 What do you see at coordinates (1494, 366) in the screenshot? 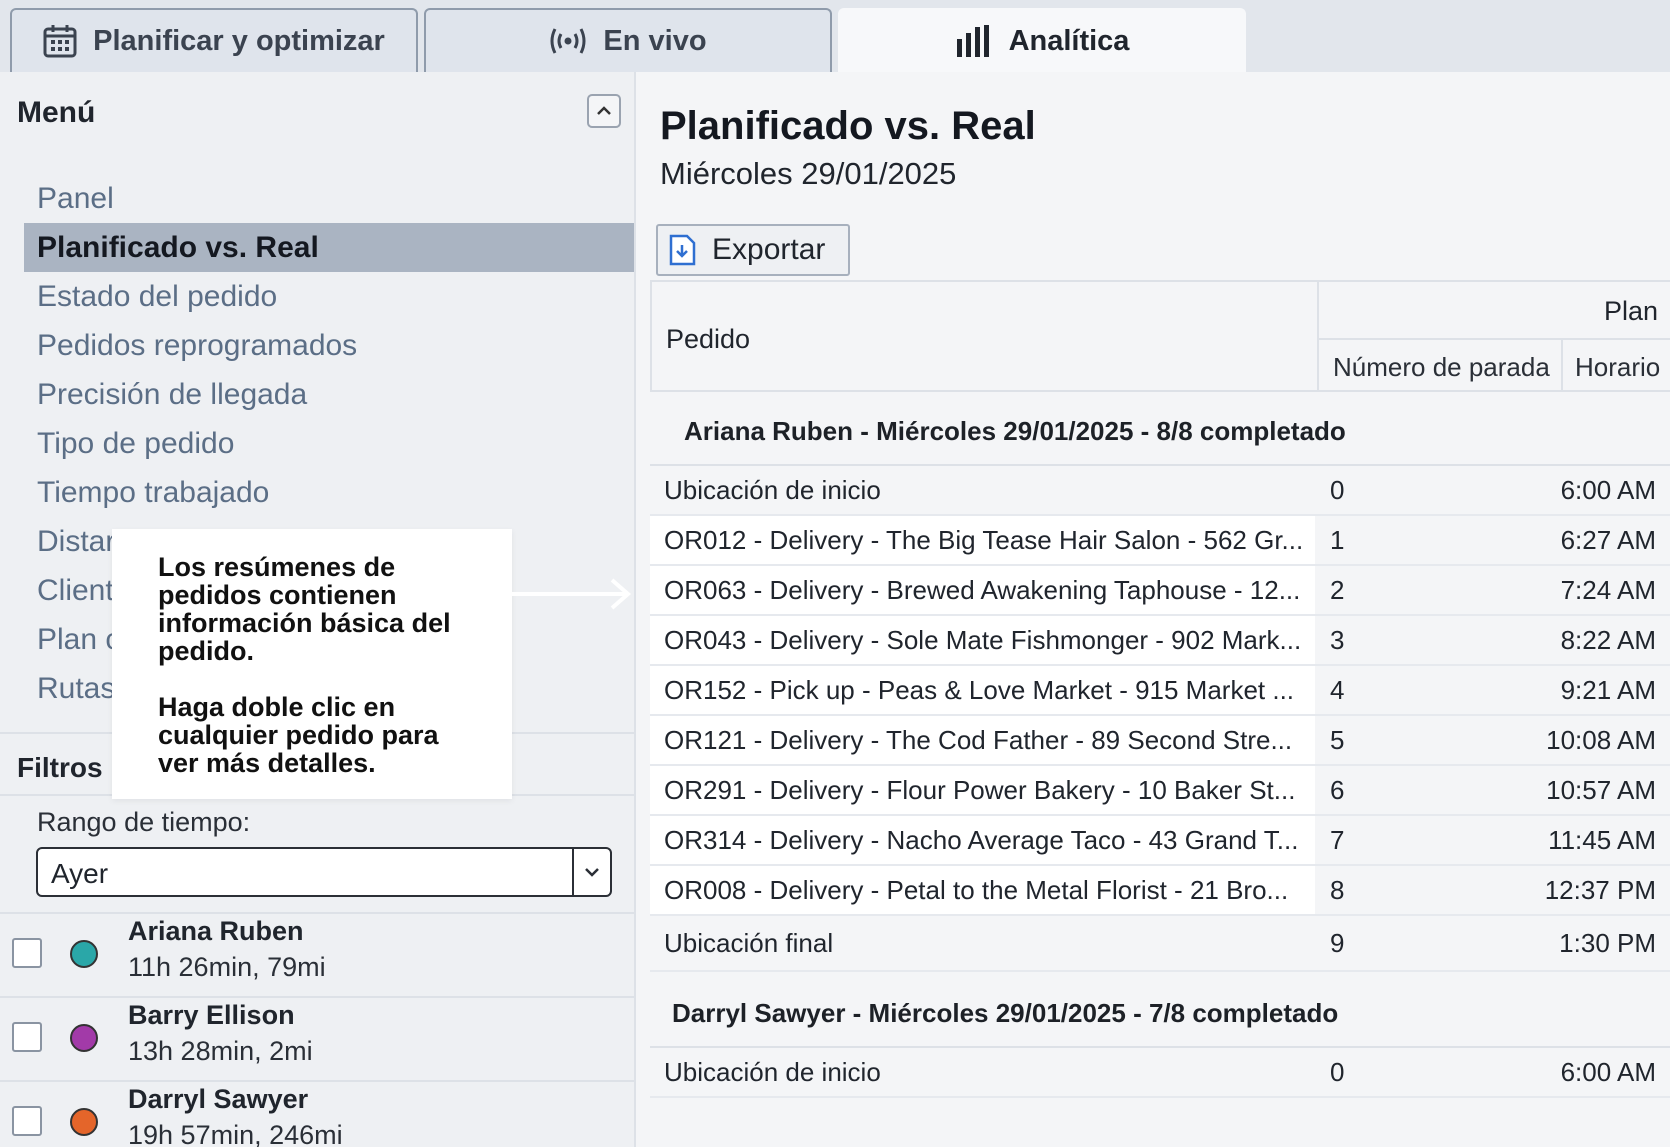
I see `plan-subheader: Número de parada Horario` at bounding box center [1494, 366].